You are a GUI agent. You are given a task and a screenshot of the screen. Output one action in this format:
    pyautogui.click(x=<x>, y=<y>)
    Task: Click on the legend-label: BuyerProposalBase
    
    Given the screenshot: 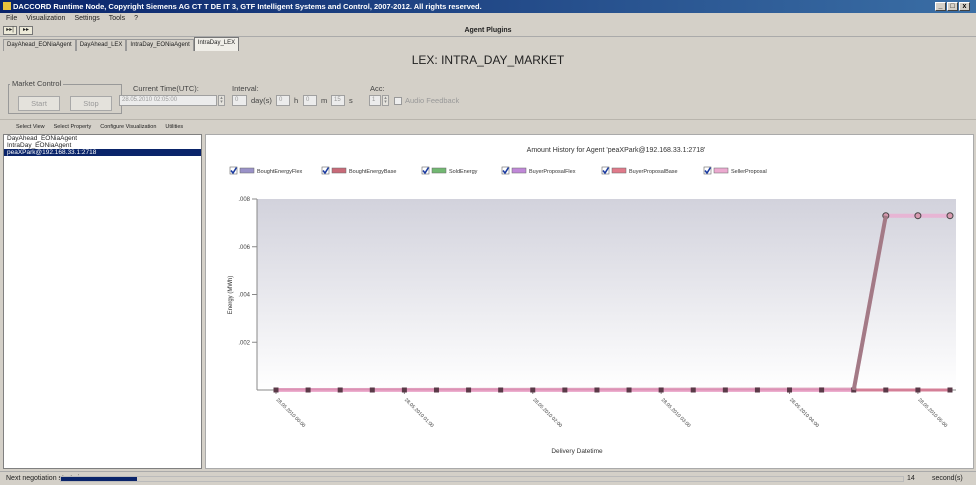 What is the action you would take?
    pyautogui.click(x=653, y=172)
    